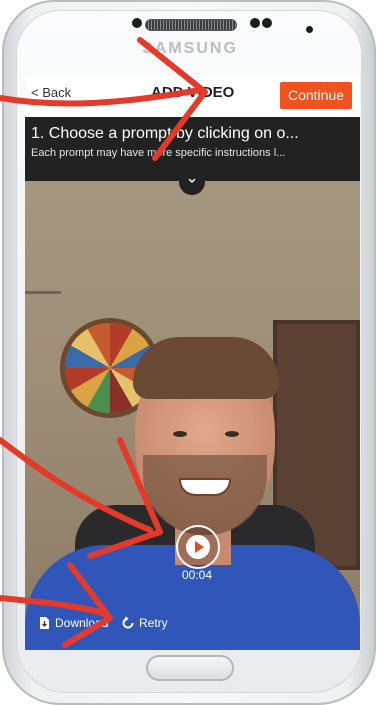 The image size is (378, 705). What do you see at coordinates (197, 575) in the screenshot?
I see `video-duration: 00:04` at bounding box center [197, 575].